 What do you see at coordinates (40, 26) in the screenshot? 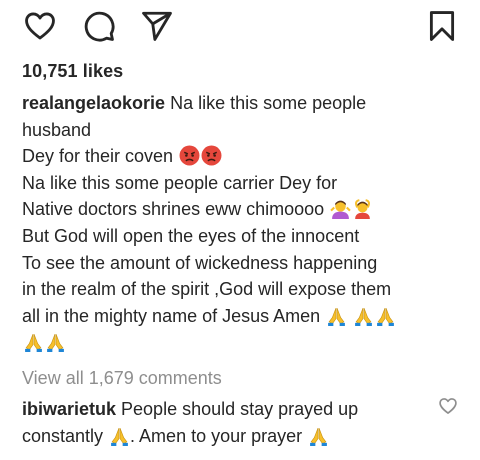
I see `heart-icon` at bounding box center [40, 26].